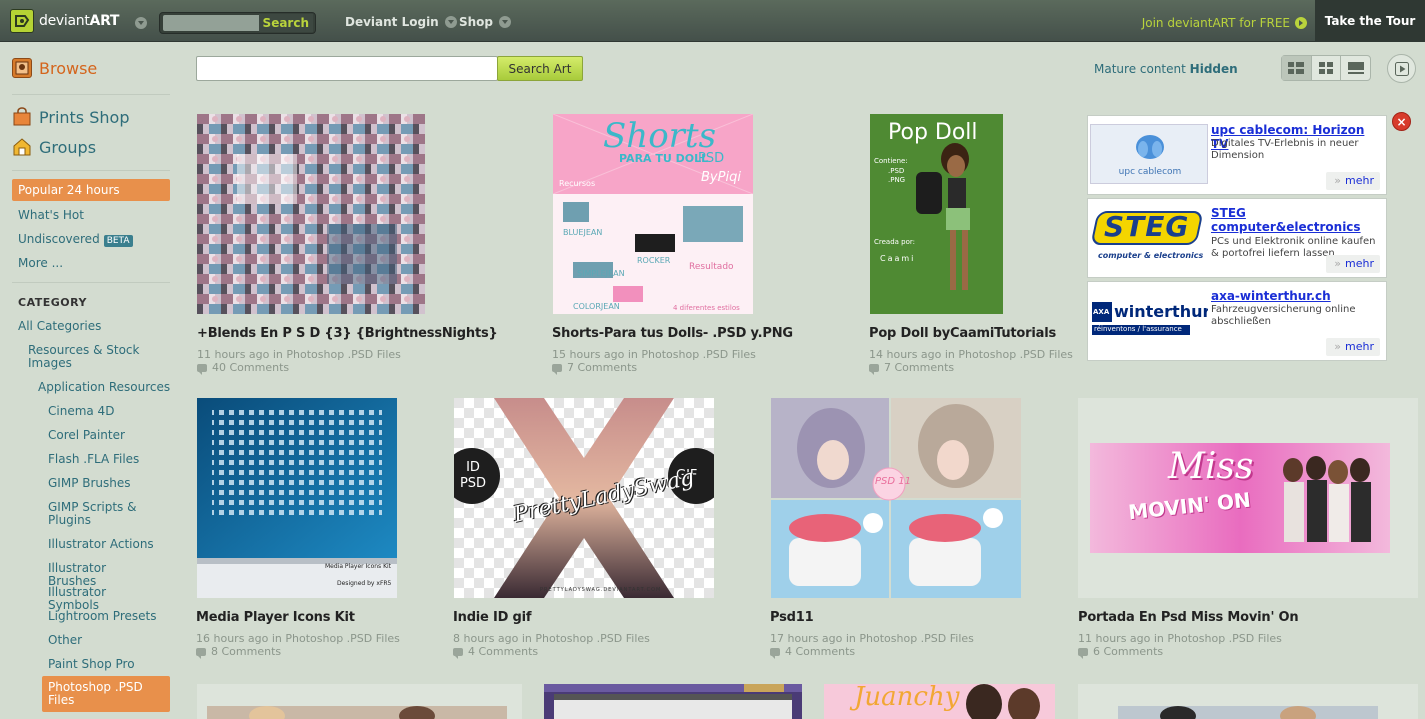  What do you see at coordinates (1248, 498) in the screenshot?
I see `deviation-thumbnail: Miss MOVIN' ON` at bounding box center [1248, 498].